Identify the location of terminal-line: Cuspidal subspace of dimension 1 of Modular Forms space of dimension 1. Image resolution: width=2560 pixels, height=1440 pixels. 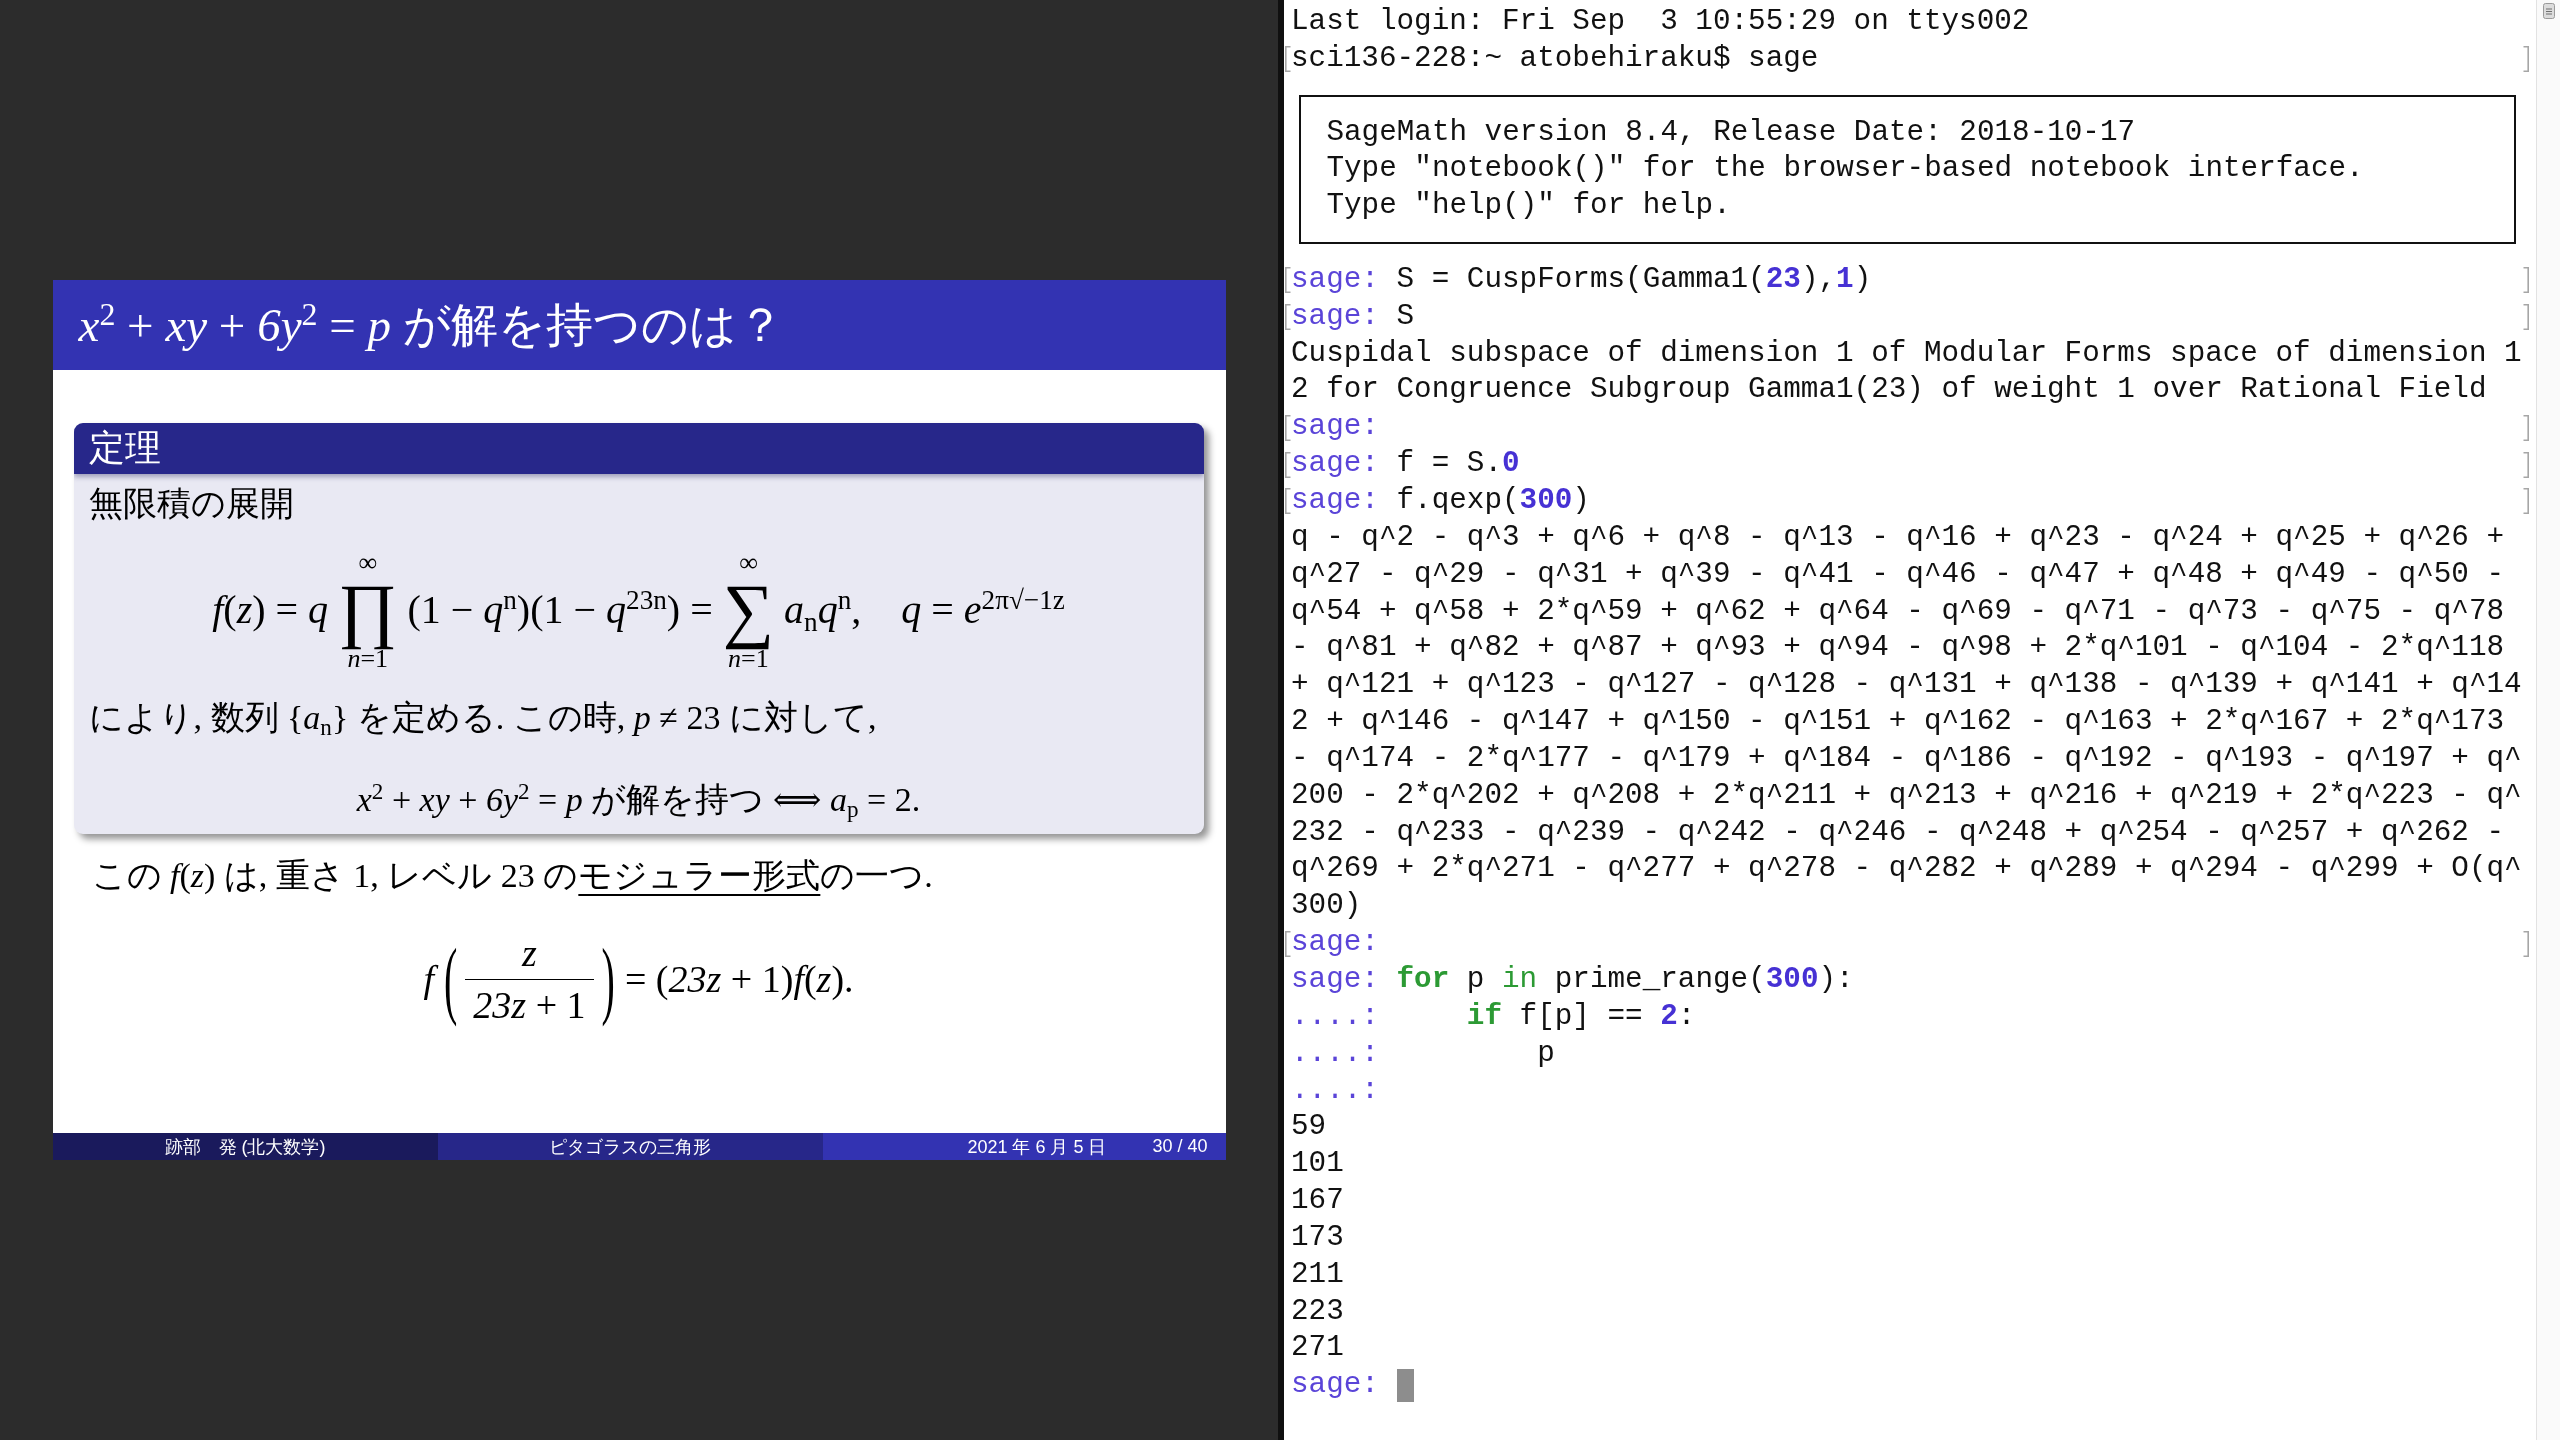
(1906, 353).